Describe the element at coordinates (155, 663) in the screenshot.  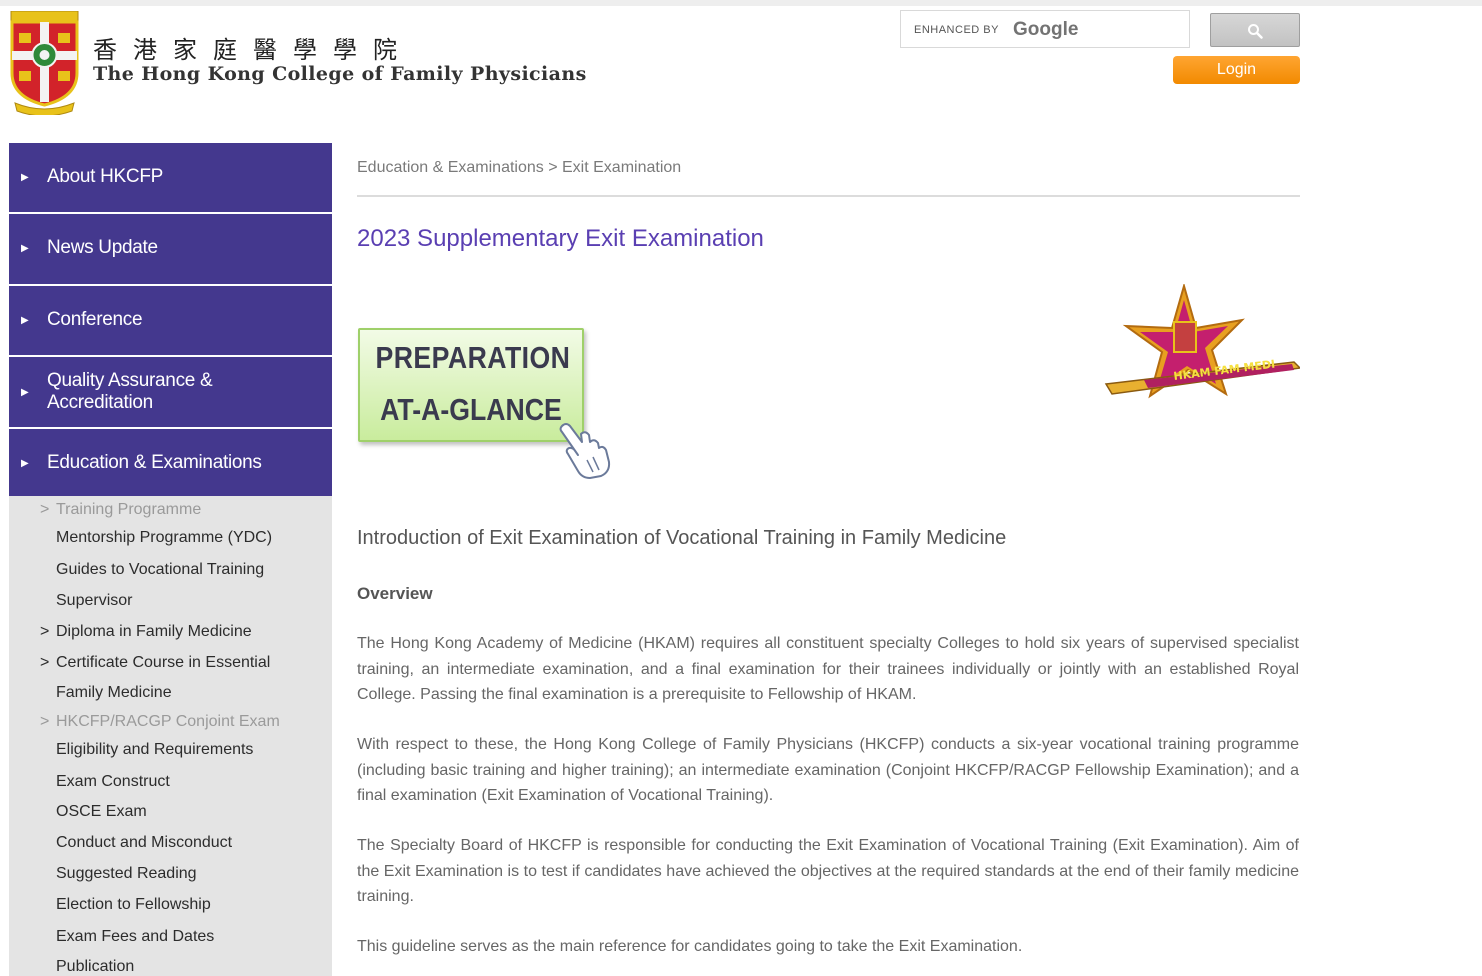
I see `subnav-certificate-course: > Certificate Course in Essential` at that location.